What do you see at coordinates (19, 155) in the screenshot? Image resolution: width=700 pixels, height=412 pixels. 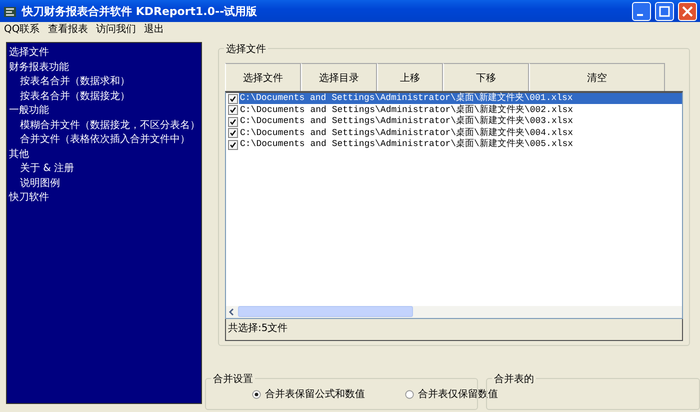 I see `sidebar-item: 其他` at bounding box center [19, 155].